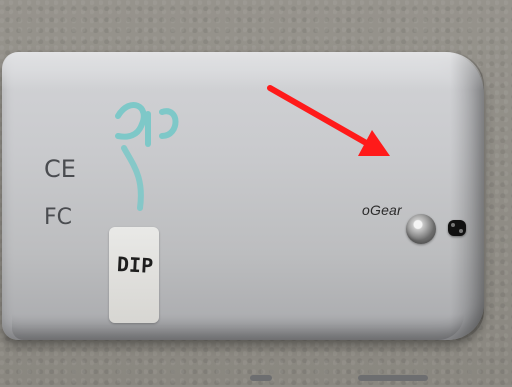 Image resolution: width=512 pixels, height=387 pixels. I want to click on brand-text: oGear, so click(382, 210).